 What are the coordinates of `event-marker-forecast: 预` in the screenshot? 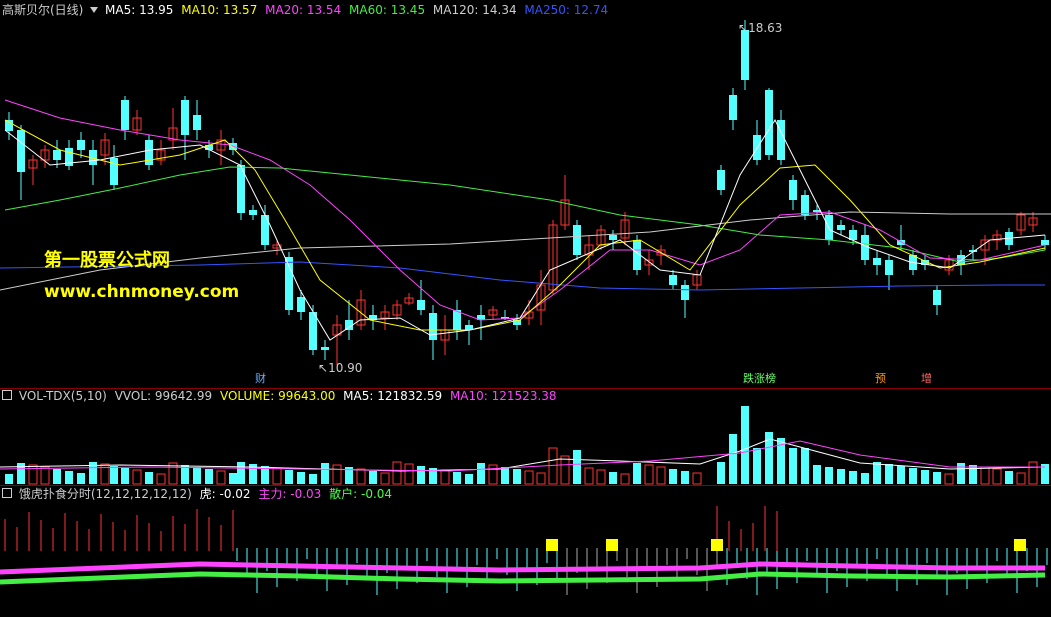 It's located at (880, 378).